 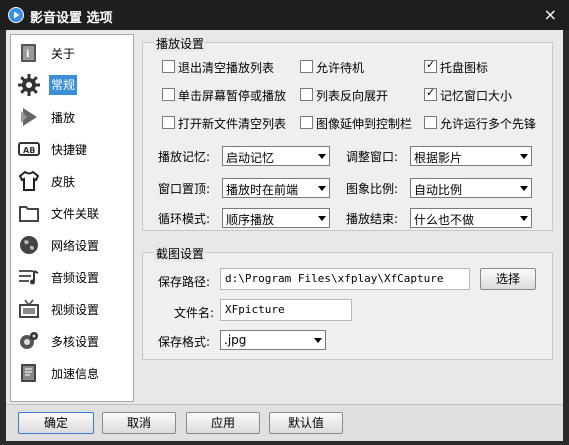 I want to click on checkbox-label: 图像延伸到控制栏, so click(x=364, y=124).